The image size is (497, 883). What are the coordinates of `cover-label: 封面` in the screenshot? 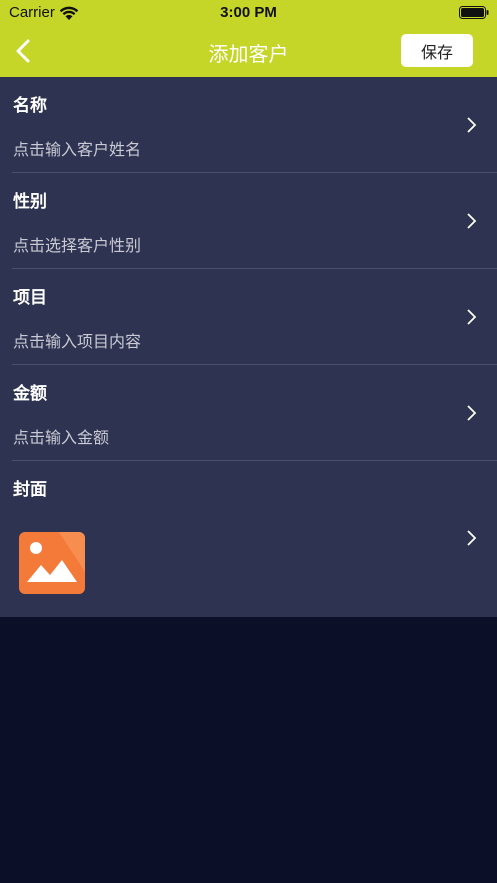 It's located at (30, 490).